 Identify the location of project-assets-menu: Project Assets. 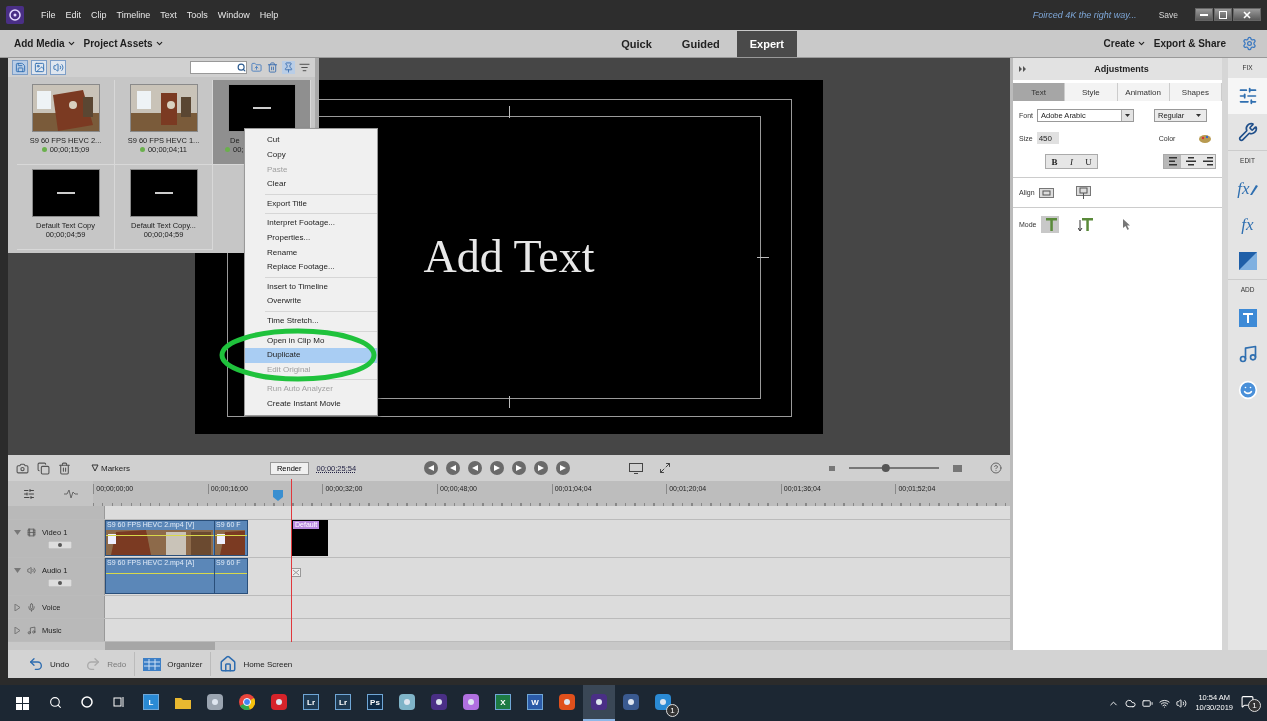
(123, 43).